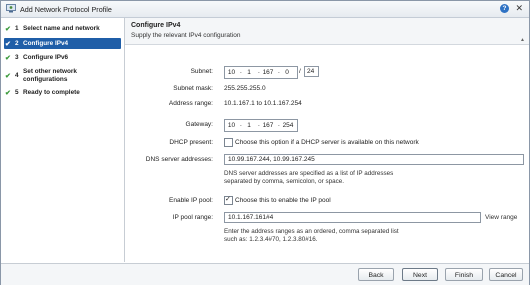  What do you see at coordinates (191, 200) in the screenshot?
I see `enable-ip-pool-label: Enable IP pool:` at bounding box center [191, 200].